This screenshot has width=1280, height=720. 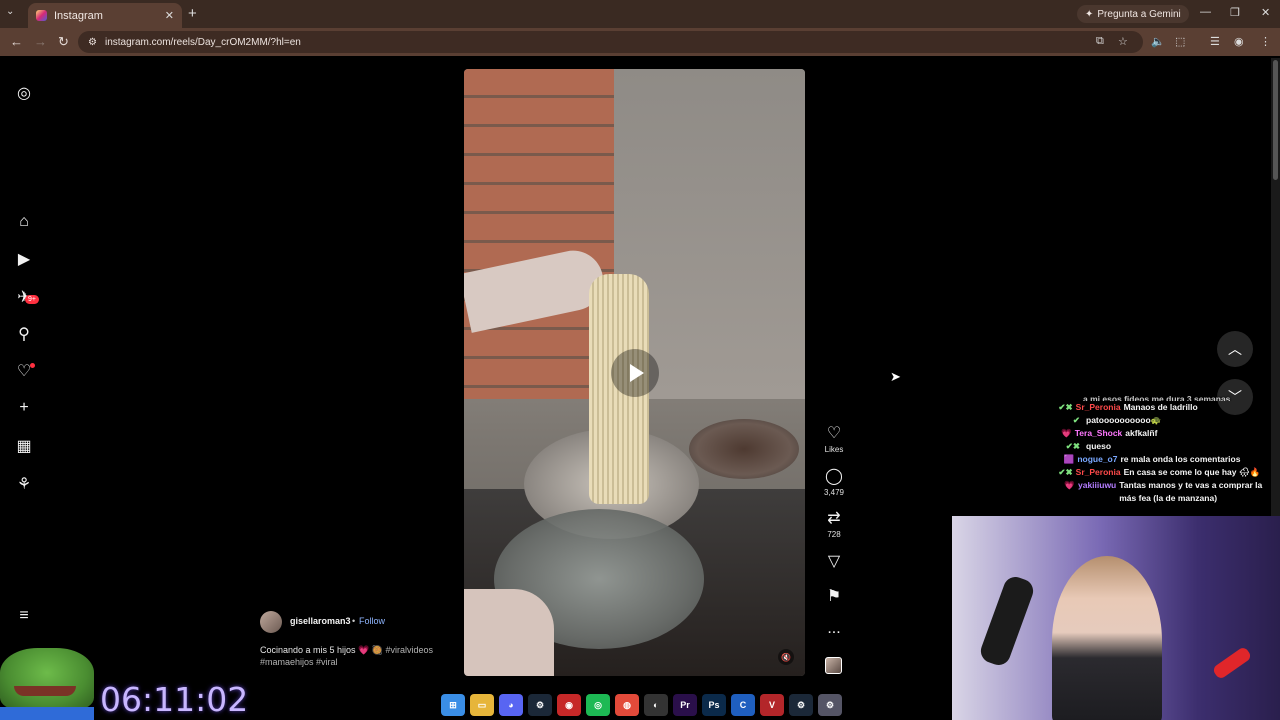 I want to click on comment-action: ◯ 3,479, so click(x=834, y=482).